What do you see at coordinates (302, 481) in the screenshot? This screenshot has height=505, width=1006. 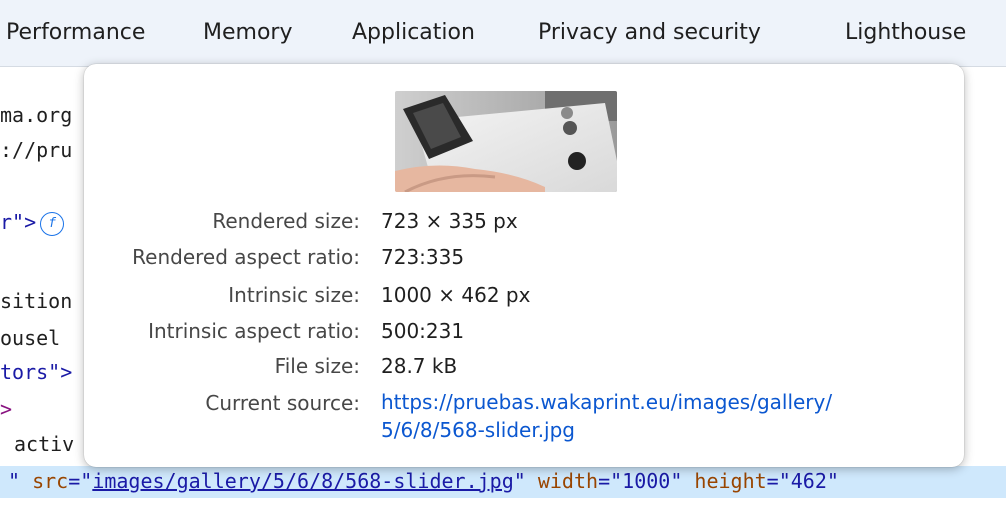 I see `src-link: images/gallery/5/6/8/568-slider.jpg` at bounding box center [302, 481].